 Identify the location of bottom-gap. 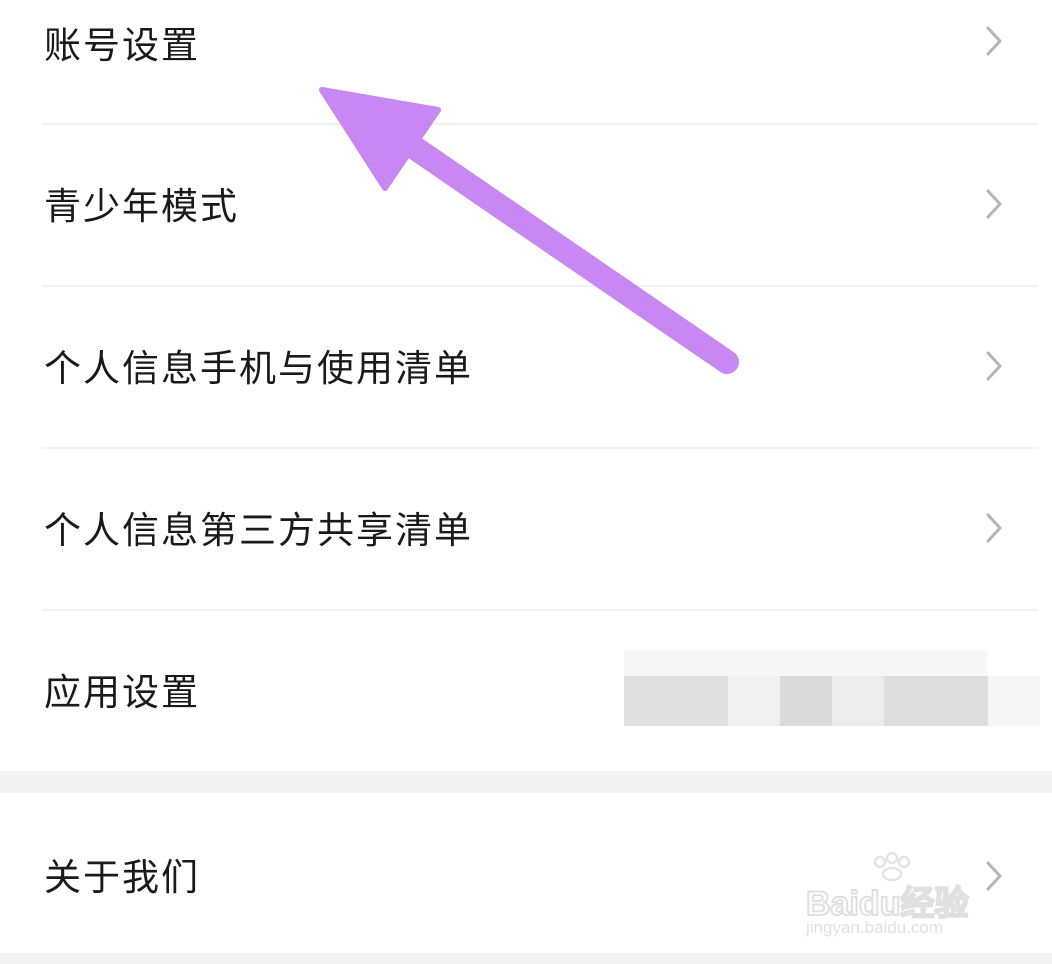
(526, 958).